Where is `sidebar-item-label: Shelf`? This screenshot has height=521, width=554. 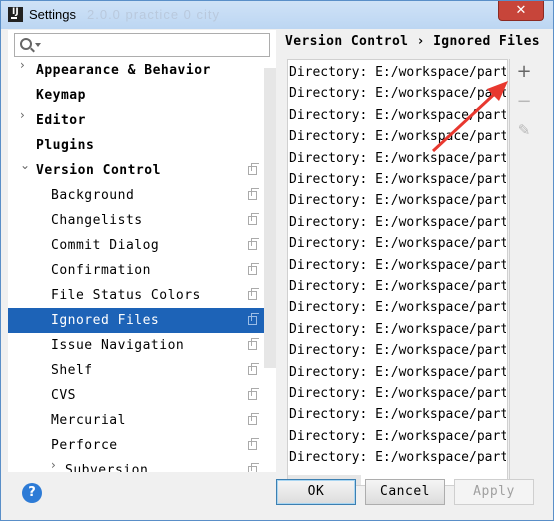
sidebar-item-label: Shelf is located at coordinates (72, 370).